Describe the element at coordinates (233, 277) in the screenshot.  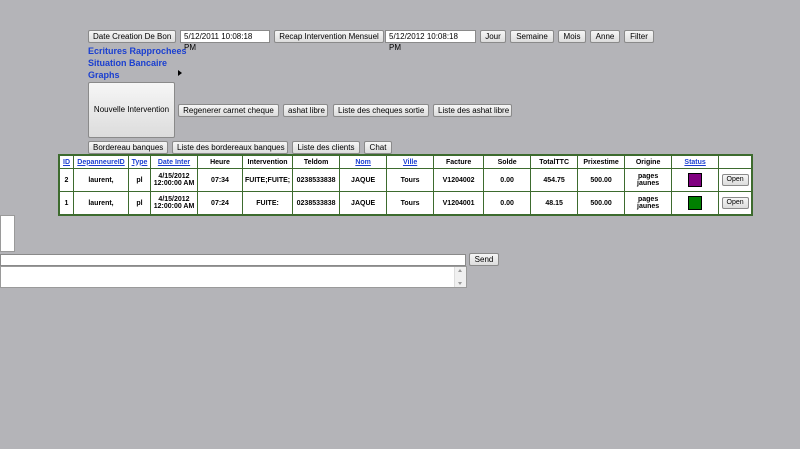
I see `chat-messages-area` at that location.